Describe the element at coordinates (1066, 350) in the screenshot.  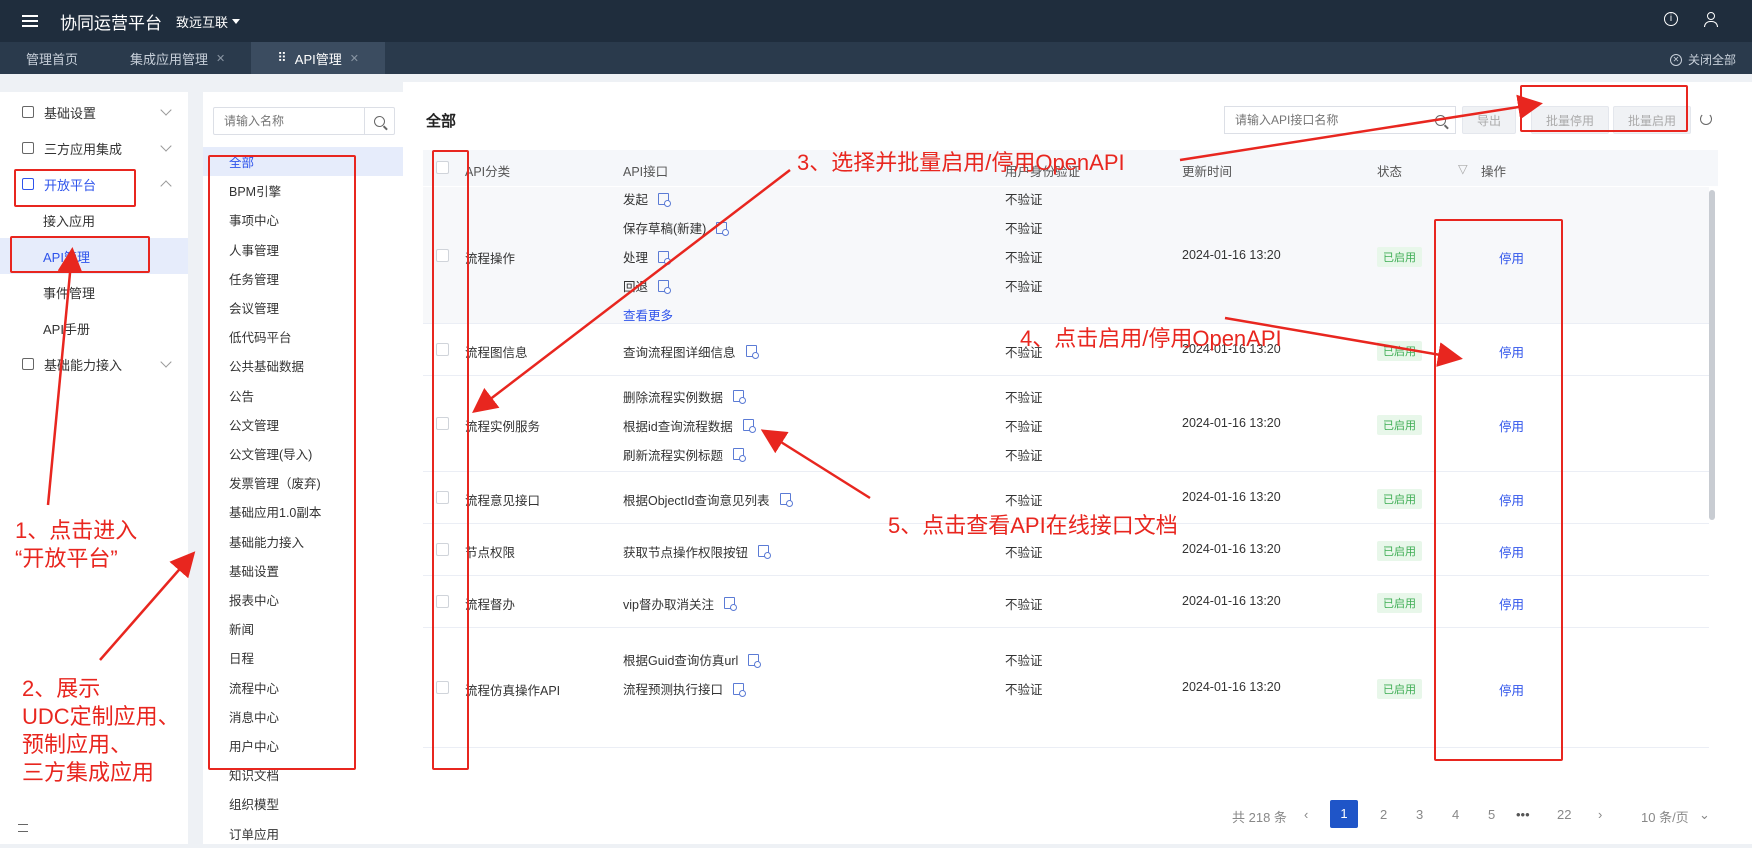
I see `table-row: 流程图信息 查询流程图详细信息 不验证 2024-01-16 13:20 已启用 停用` at that location.